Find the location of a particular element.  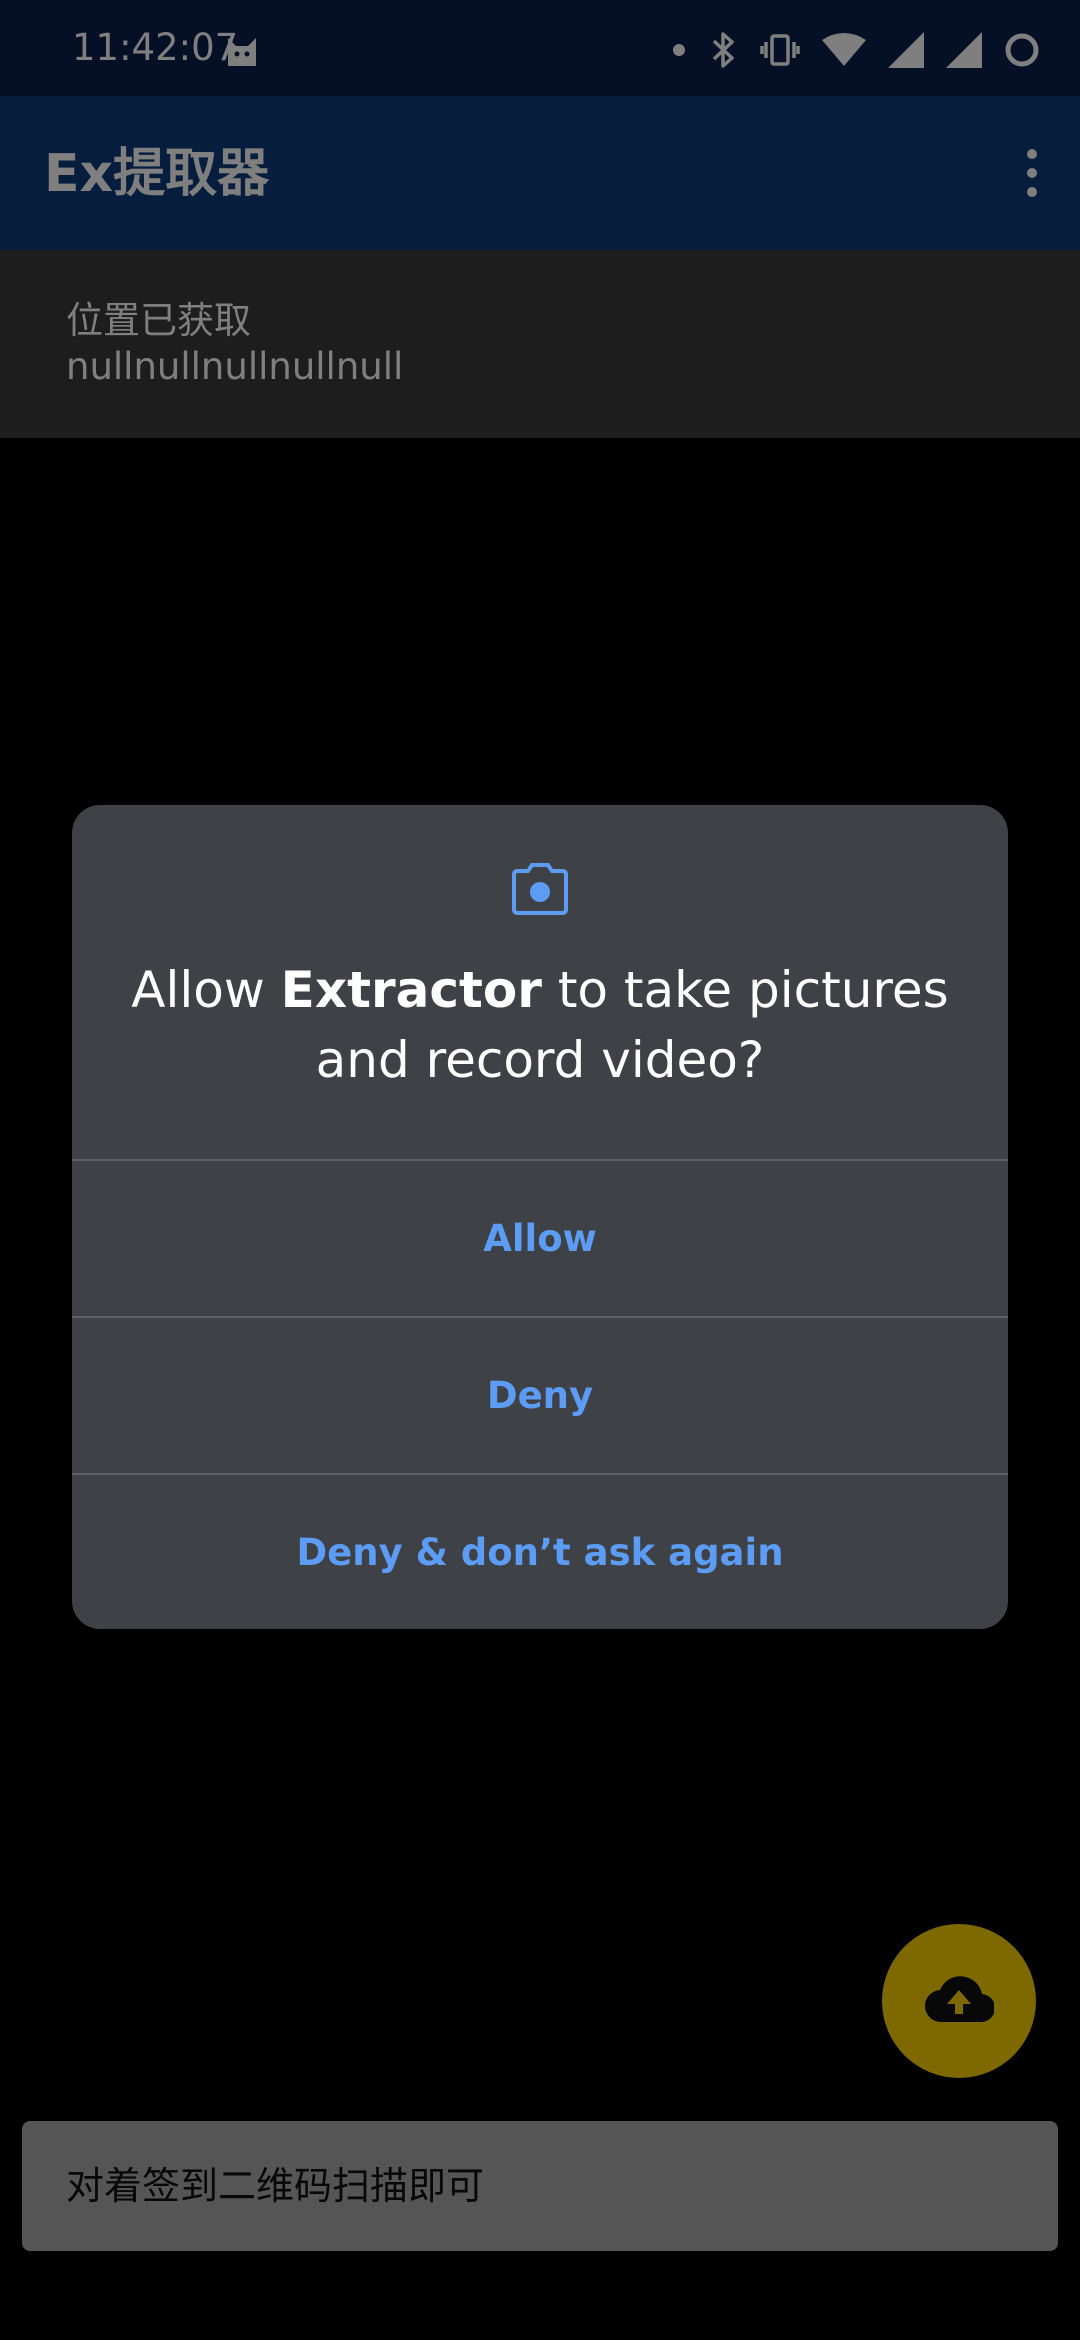

dialog-title-prefix: Allow is located at coordinates (206, 990).